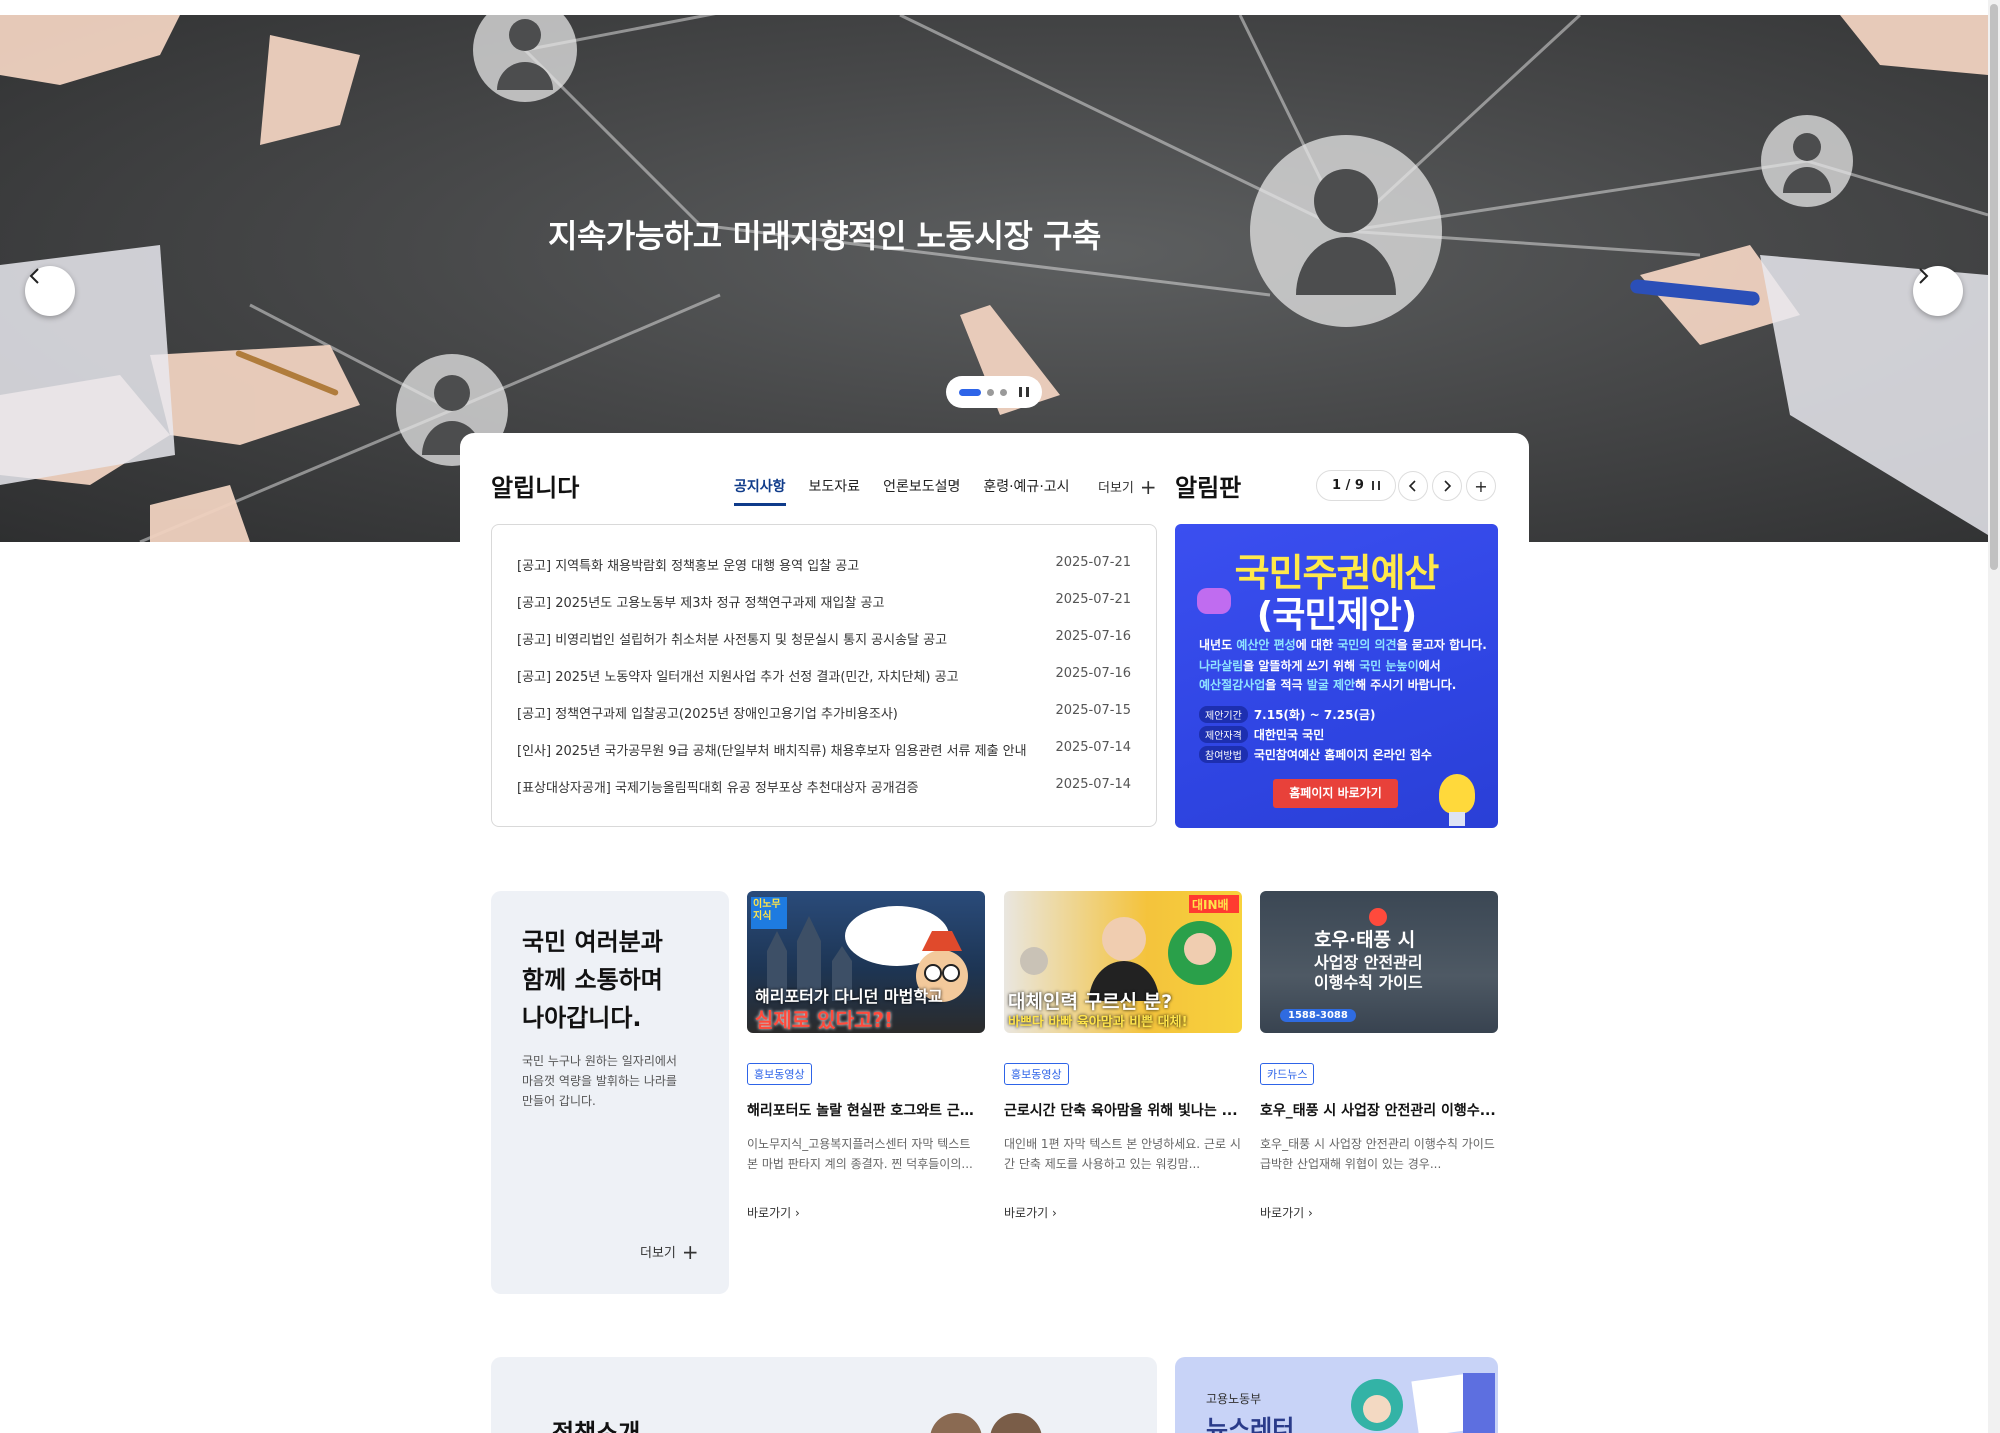 This screenshot has height=1433, width=2000. Describe the element at coordinates (1315, 754) in the screenshot. I see `banner-info-3: 참여방법 국민참여예산 홈페이지 온라인 접수` at that location.